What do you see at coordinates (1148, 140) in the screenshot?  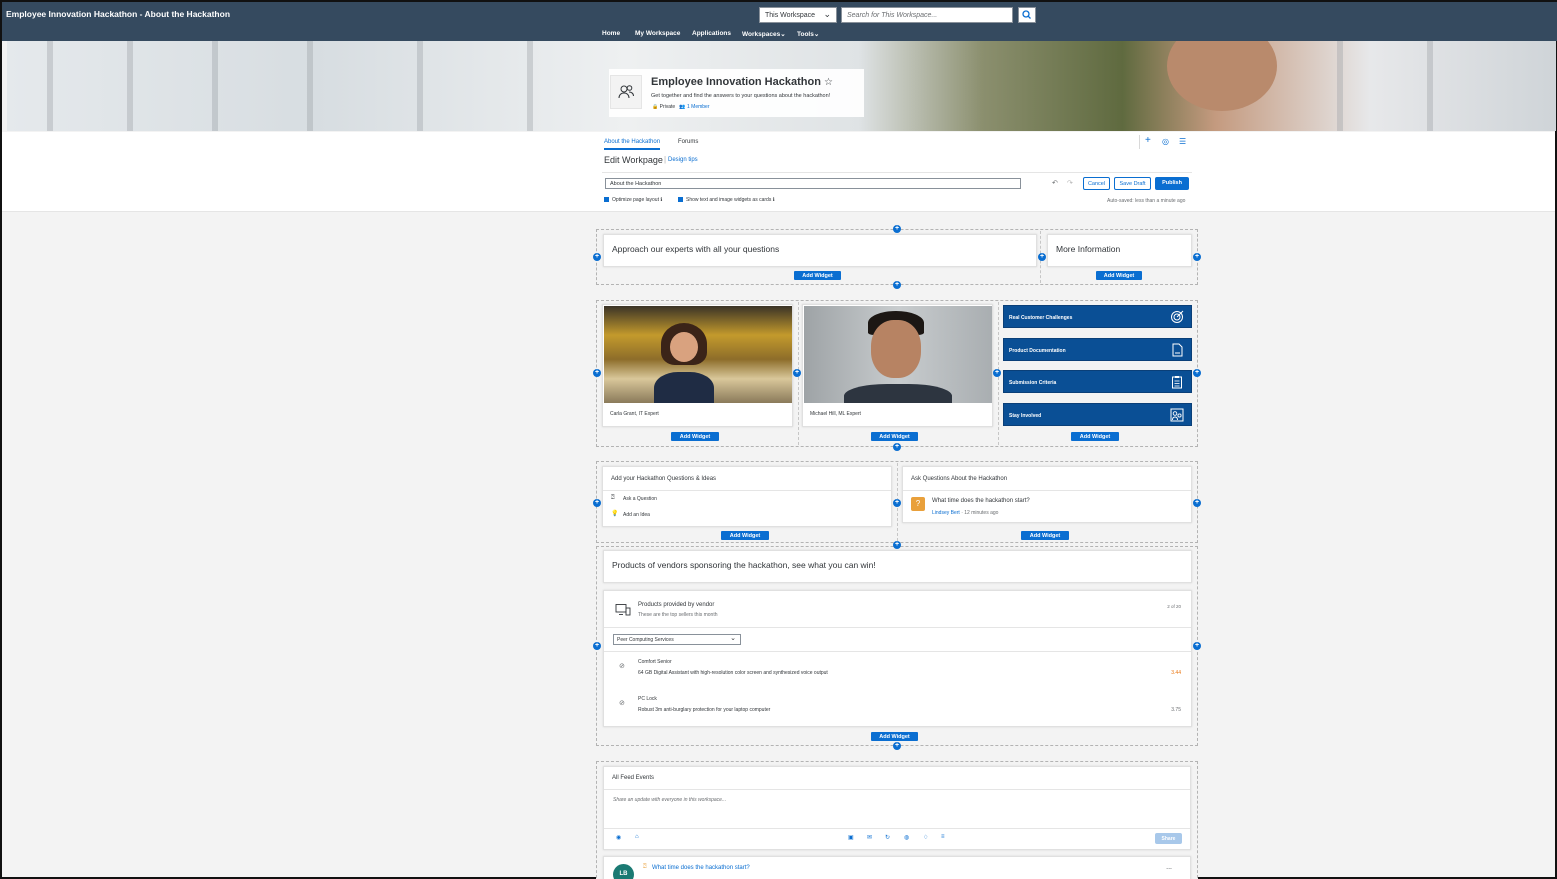 I see `add-icon: +` at bounding box center [1148, 140].